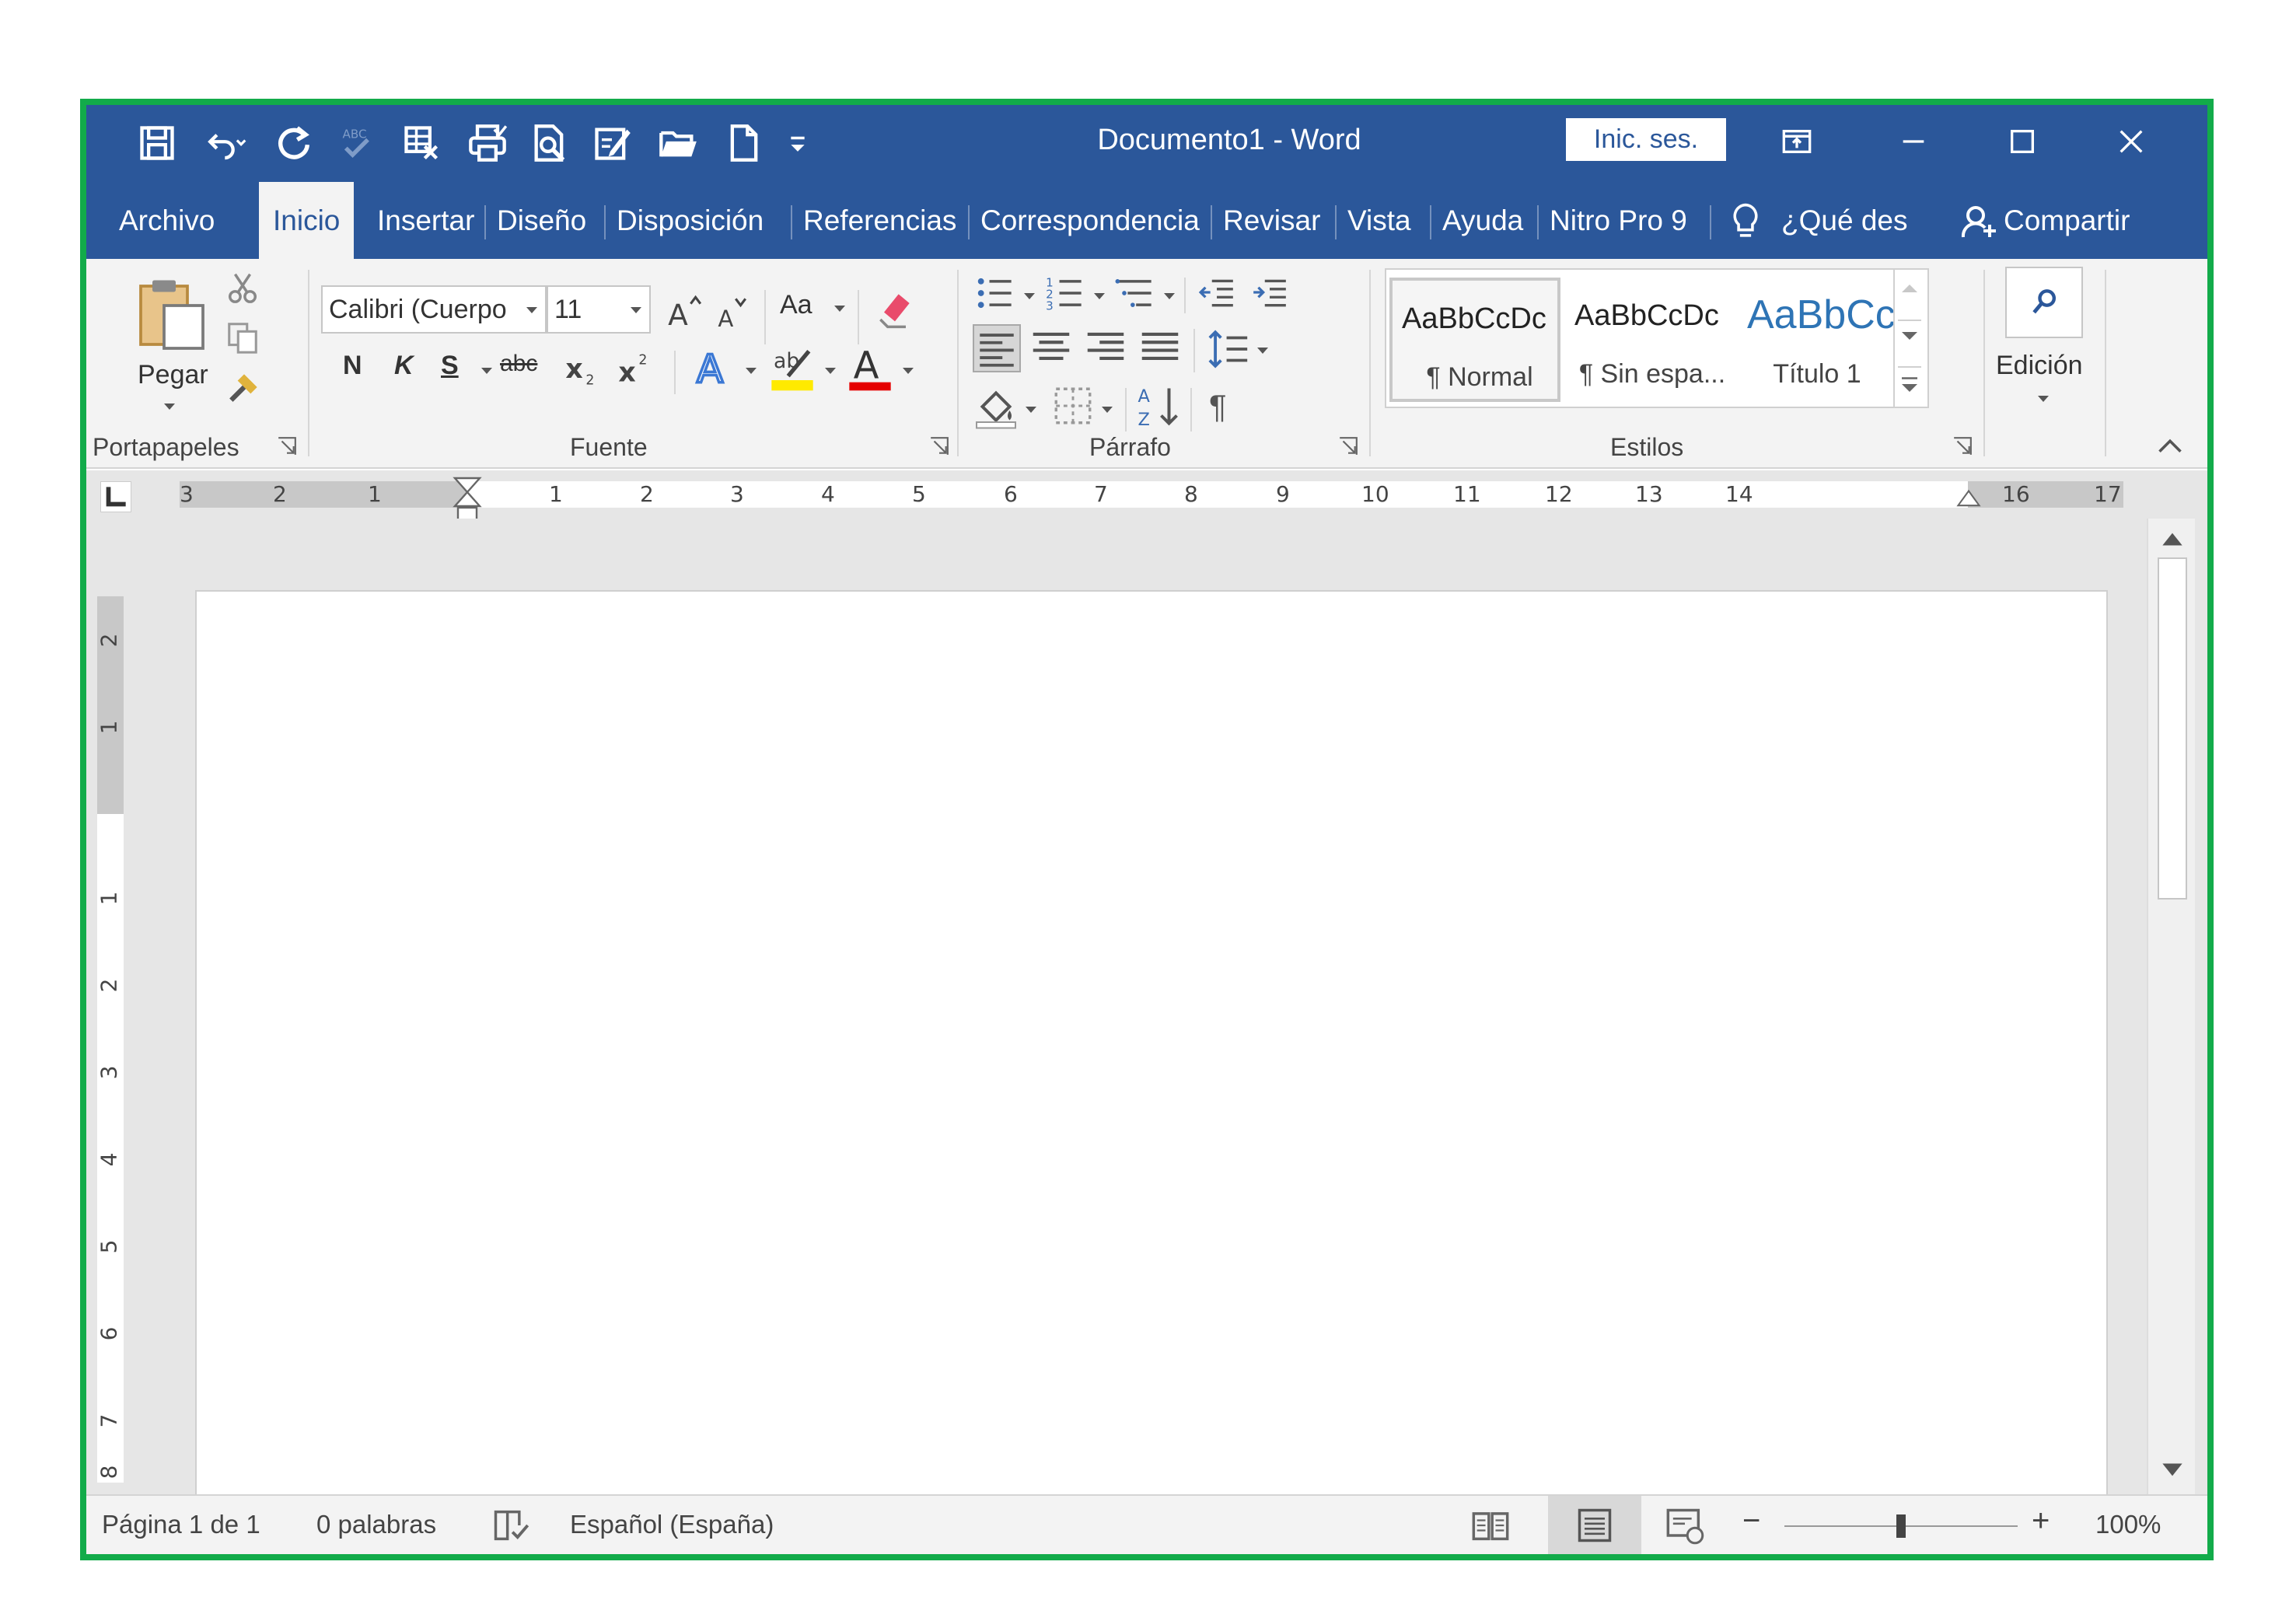  I want to click on shrink-font-icon: A, so click(730, 312).